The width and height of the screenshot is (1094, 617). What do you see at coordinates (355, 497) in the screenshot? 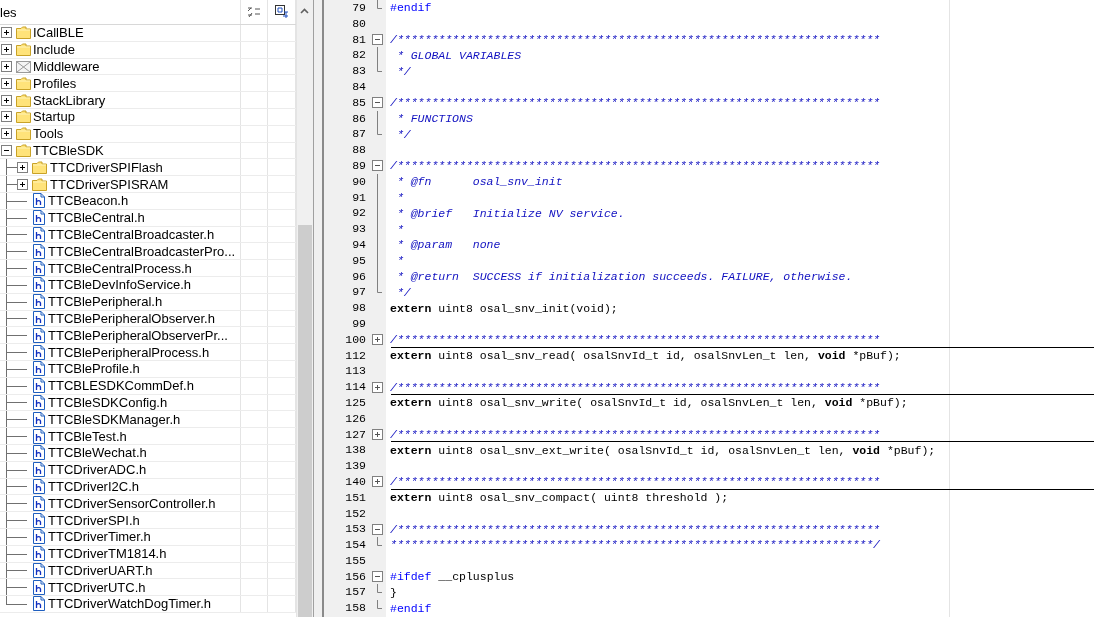
I see `line-number: 151` at bounding box center [355, 497].